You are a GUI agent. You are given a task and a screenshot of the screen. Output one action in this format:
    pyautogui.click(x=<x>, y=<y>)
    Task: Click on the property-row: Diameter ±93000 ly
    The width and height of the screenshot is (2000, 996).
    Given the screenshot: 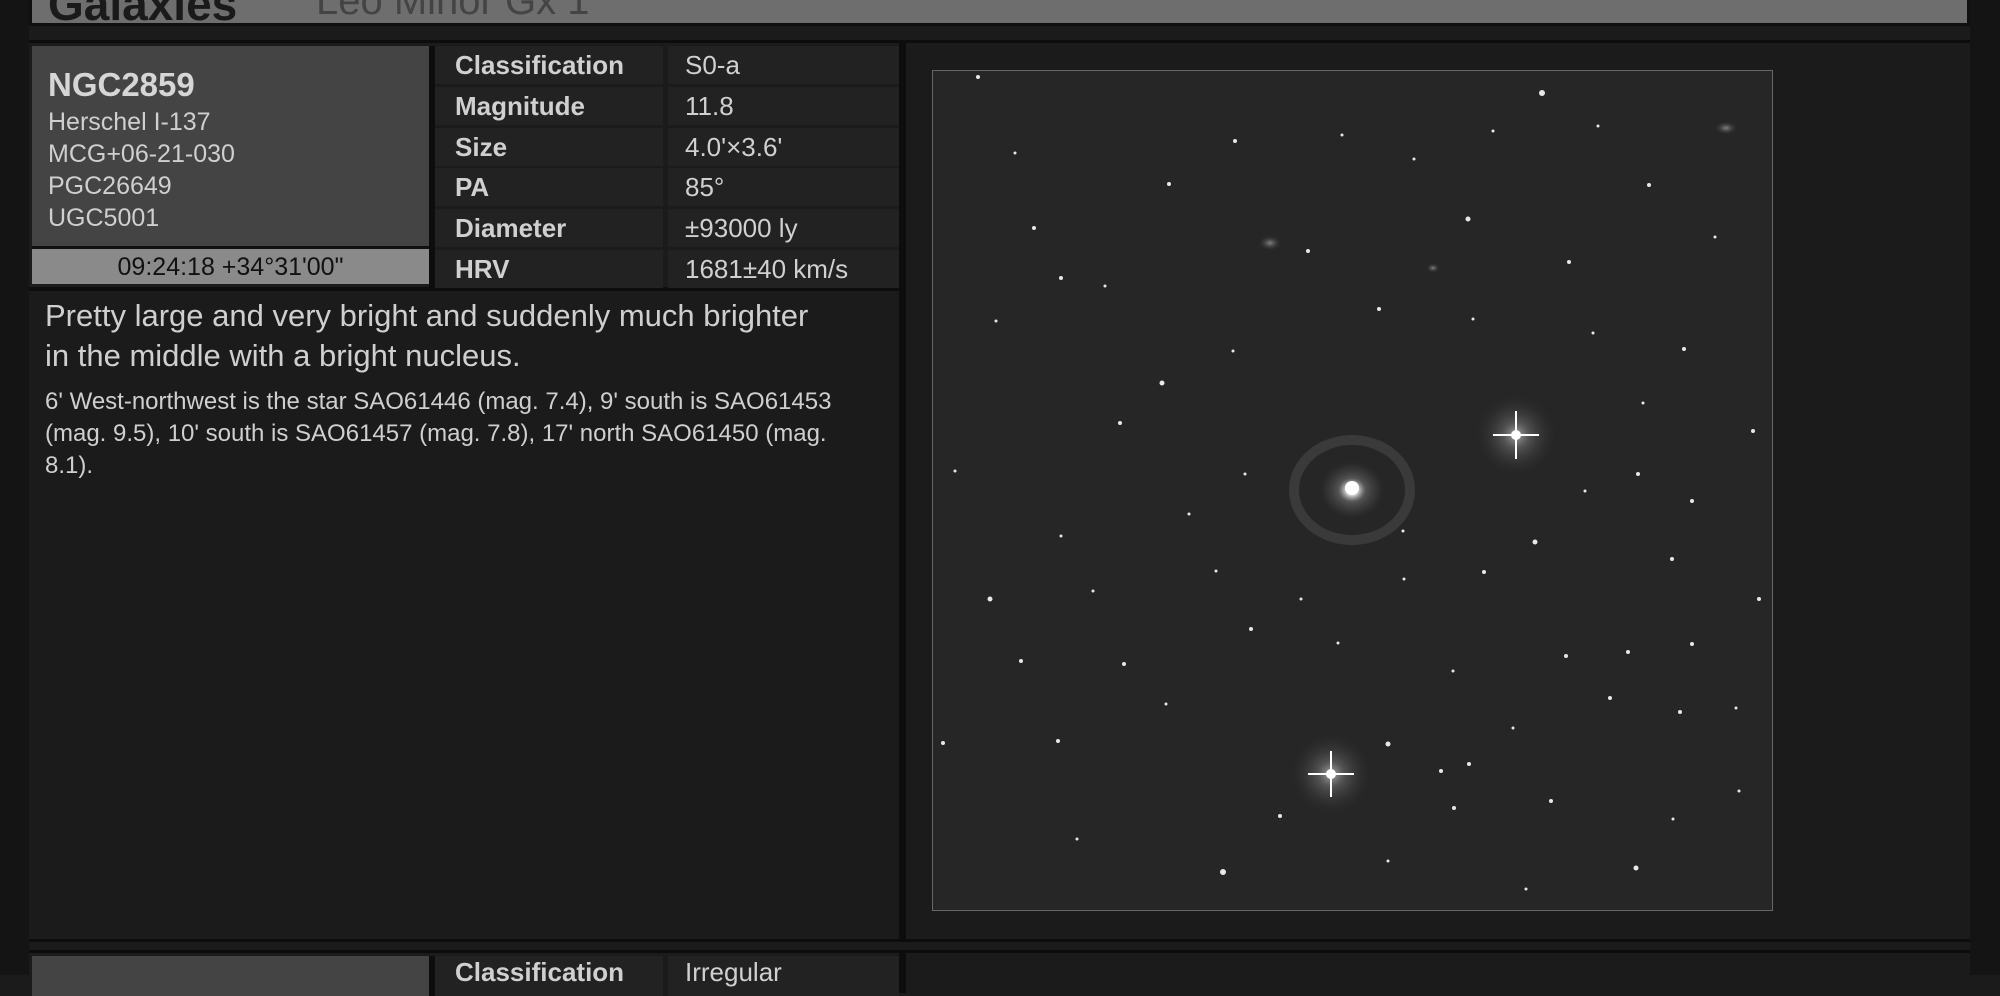 What is the action you would take?
    pyautogui.click(x=667, y=228)
    